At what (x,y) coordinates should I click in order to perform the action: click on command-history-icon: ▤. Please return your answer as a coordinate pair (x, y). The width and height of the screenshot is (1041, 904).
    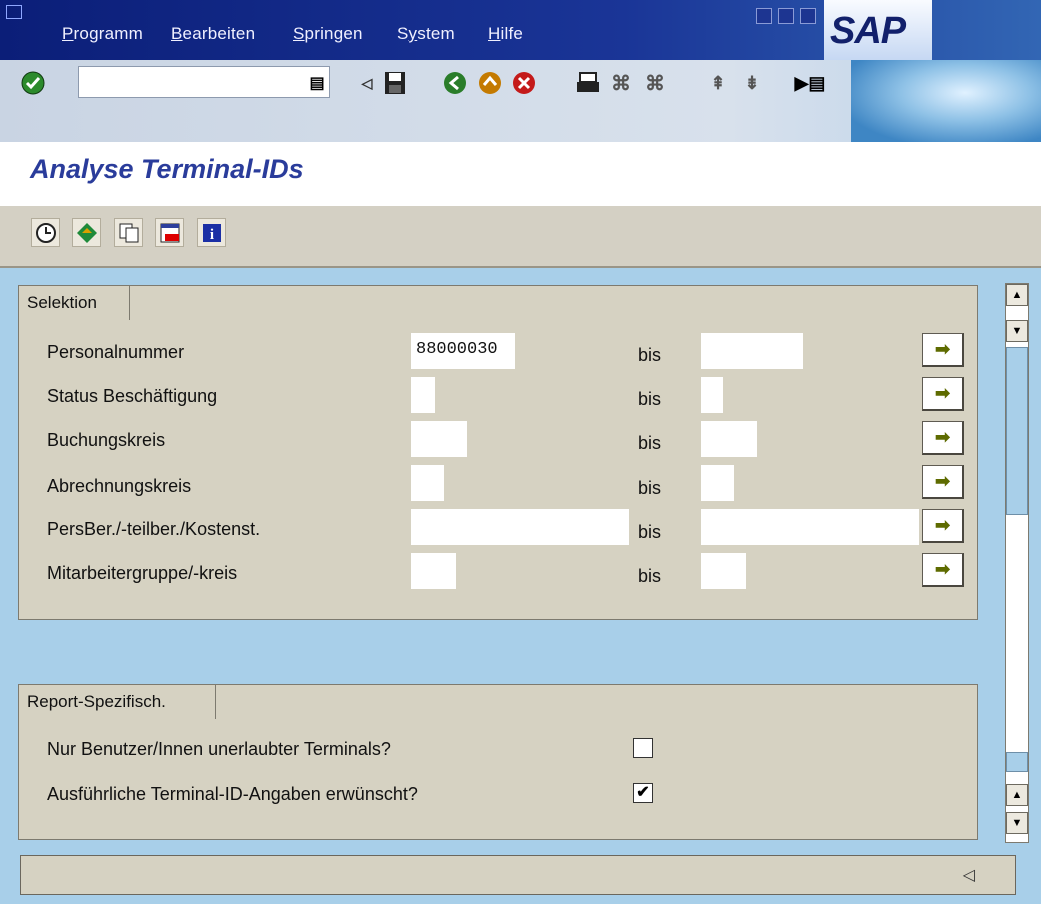
    Looking at the image, I should click on (317, 83).